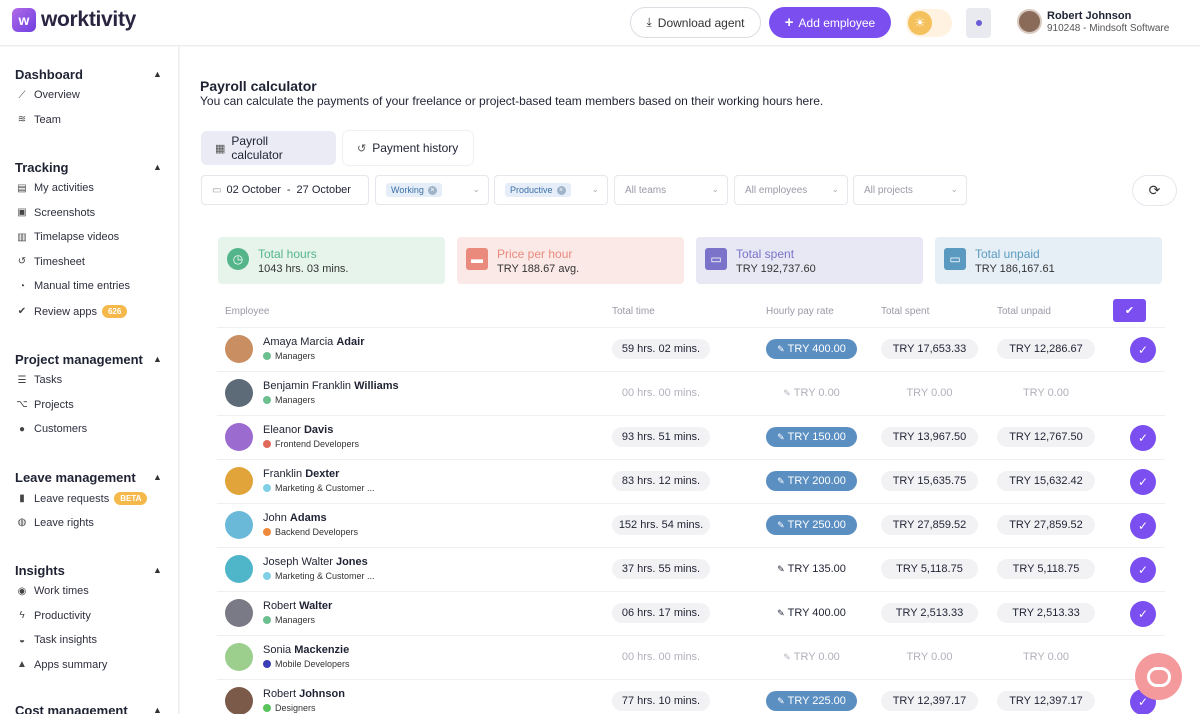  What do you see at coordinates (71, 311) in the screenshot?
I see `sidebar-item: ✔ Review apps 626` at bounding box center [71, 311].